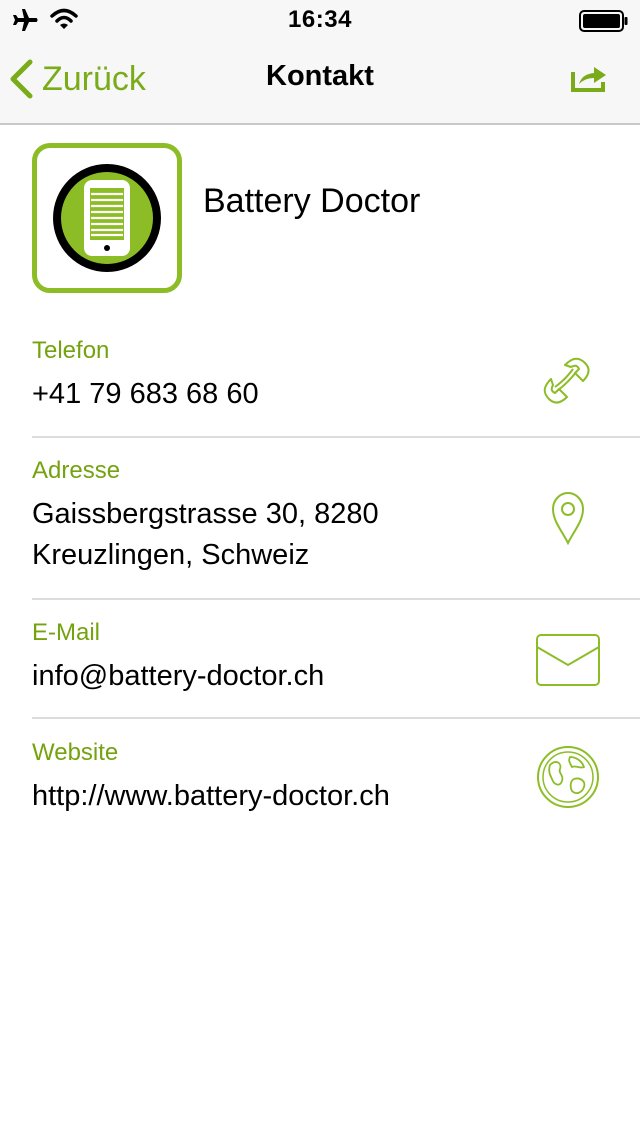 This screenshot has width=640, height=1136. I want to click on battery-phone-logo-icon, so click(107, 218).